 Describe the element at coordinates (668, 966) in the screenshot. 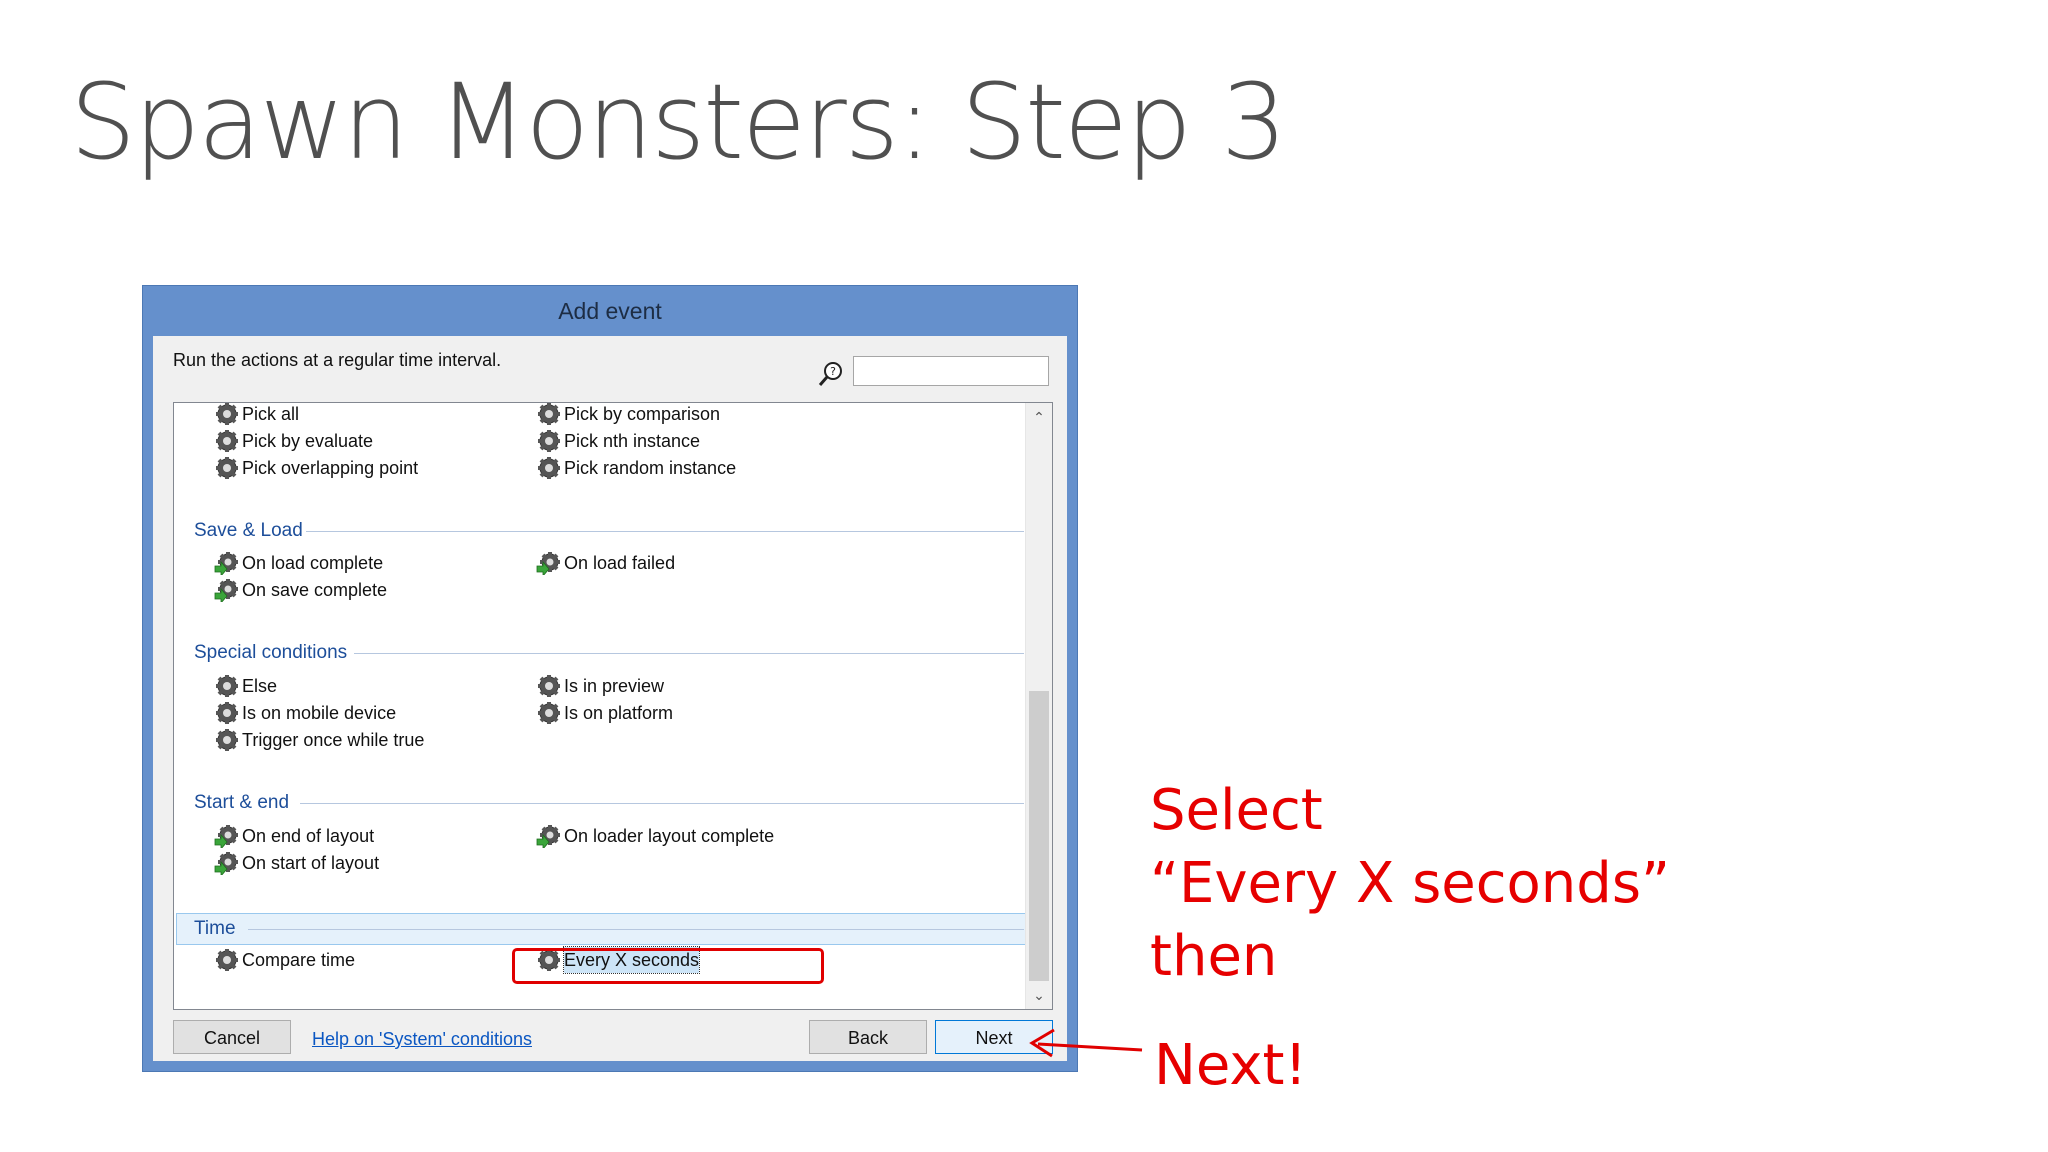

I see `annotation-highlight-box` at that location.